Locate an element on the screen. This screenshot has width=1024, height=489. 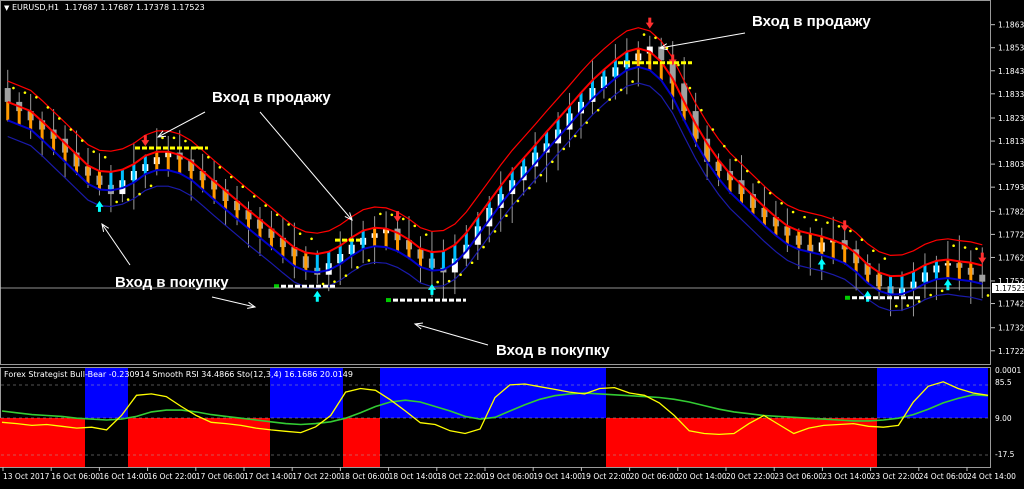
price-tick-label: 1.17425 is located at coordinates (1011, 304).